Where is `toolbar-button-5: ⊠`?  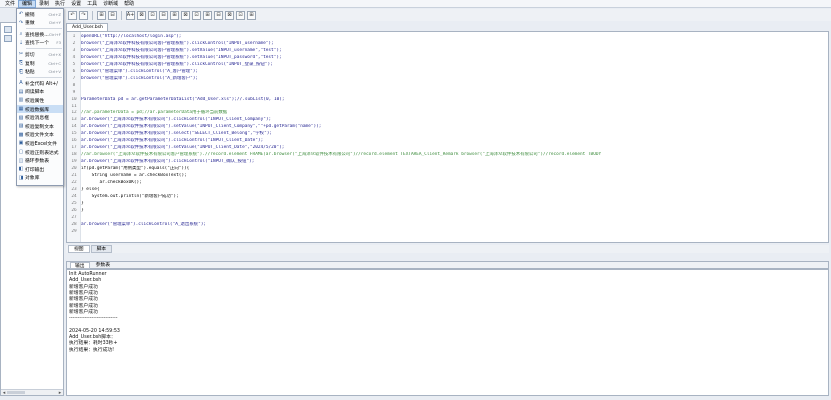 toolbar-button-5: ⊠ is located at coordinates (141, 15).